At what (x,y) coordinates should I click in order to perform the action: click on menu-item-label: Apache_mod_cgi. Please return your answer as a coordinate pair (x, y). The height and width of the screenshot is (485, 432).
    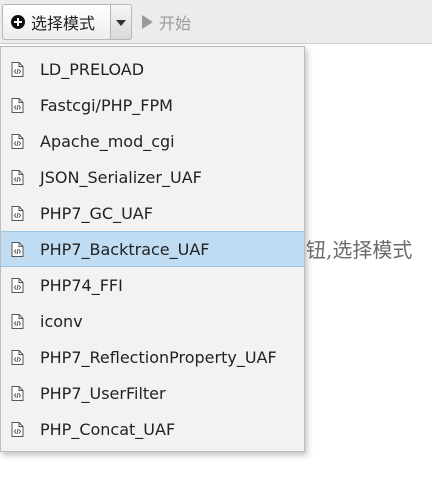
    Looking at the image, I should click on (107, 141).